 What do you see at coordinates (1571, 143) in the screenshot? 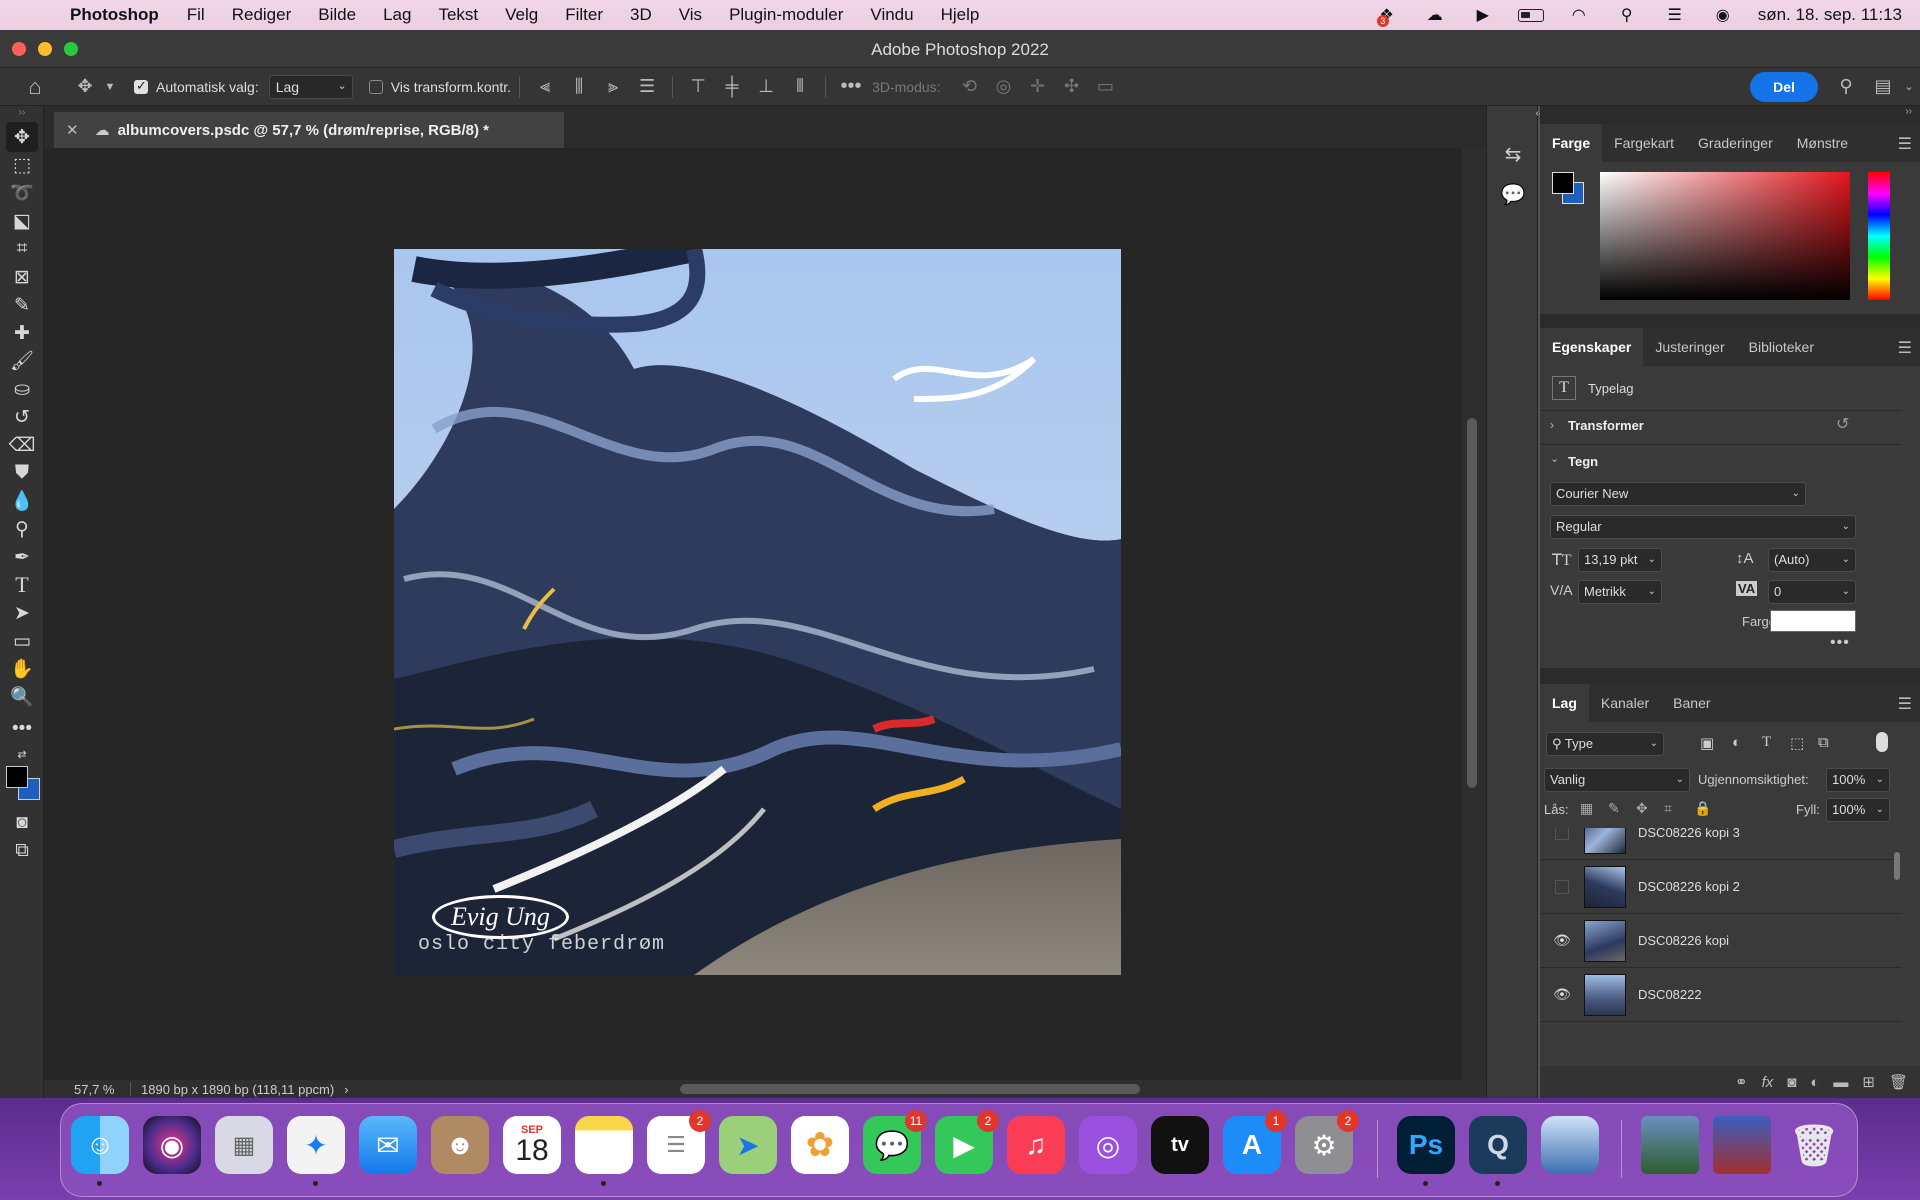
I see `tab-farge: Farge` at bounding box center [1571, 143].